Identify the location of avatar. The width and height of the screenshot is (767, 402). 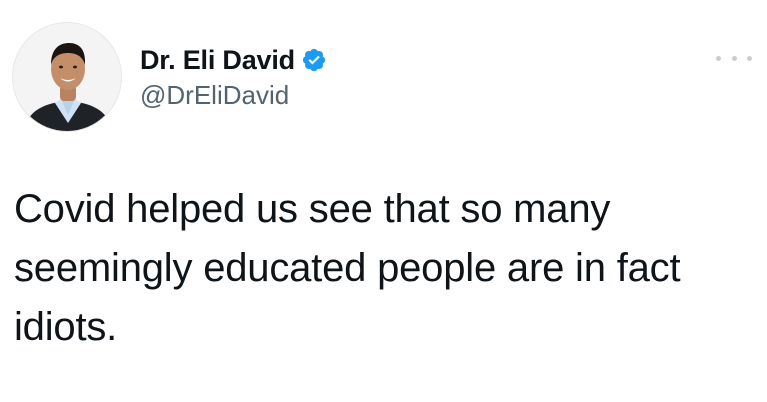
(67, 77).